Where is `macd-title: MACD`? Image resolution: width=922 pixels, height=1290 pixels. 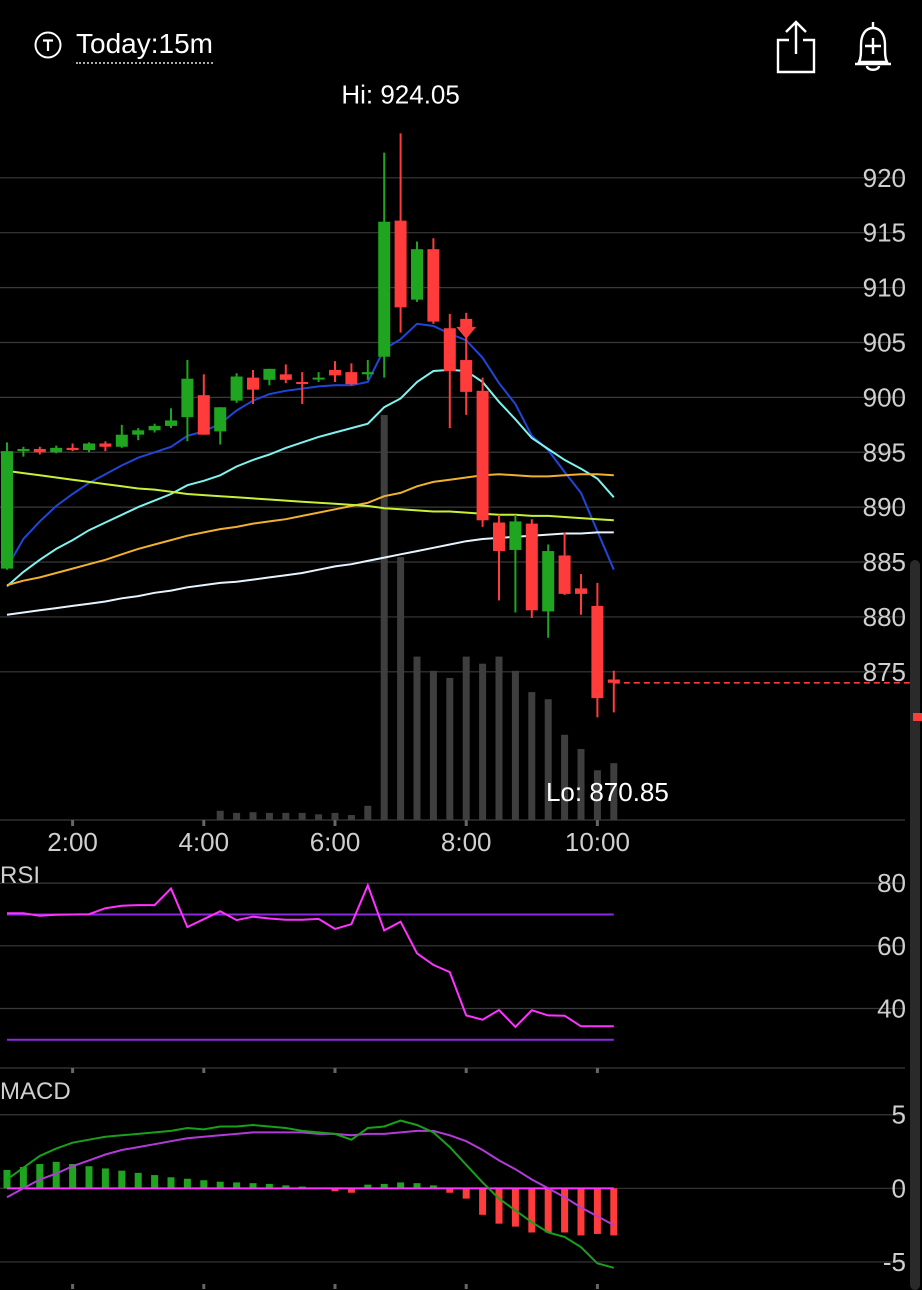 macd-title: MACD is located at coordinates (35, 1091).